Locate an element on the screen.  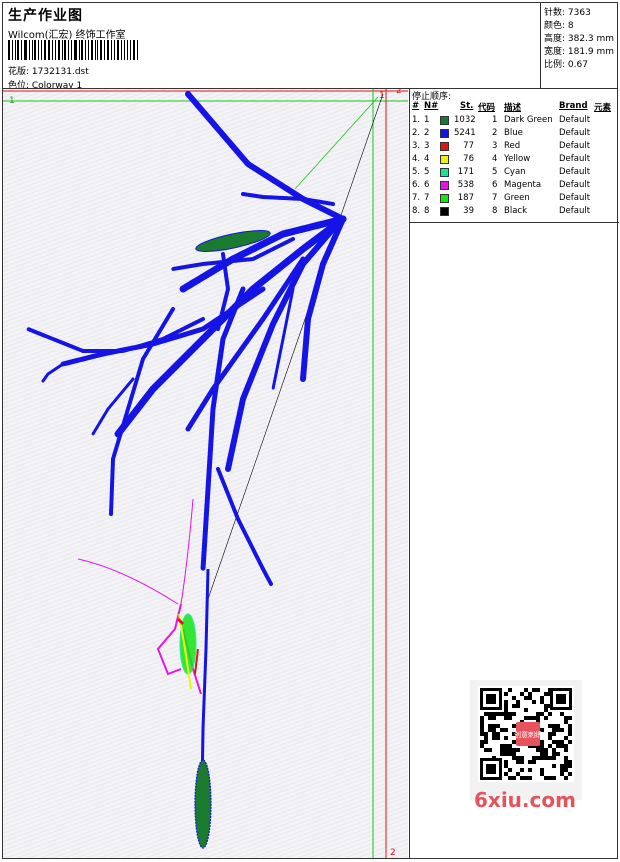
stop-sequence-row: 2. 2 5241 2 Blue Default is located at coordinates (514, 134).